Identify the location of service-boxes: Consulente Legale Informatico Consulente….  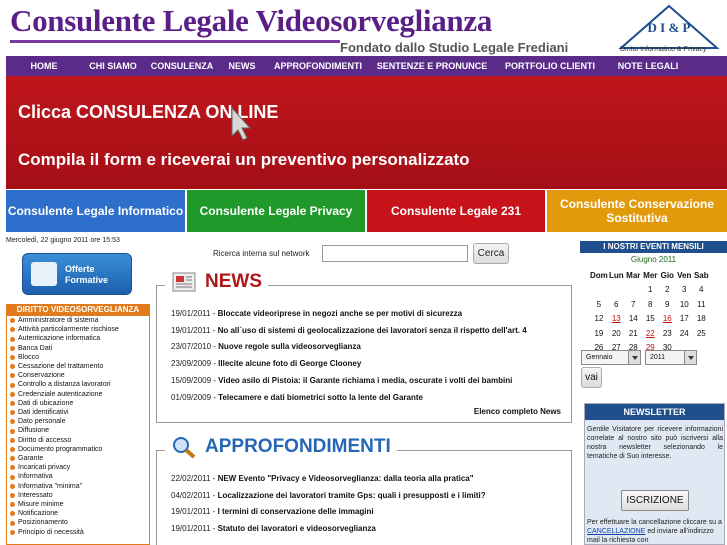
(366, 211).